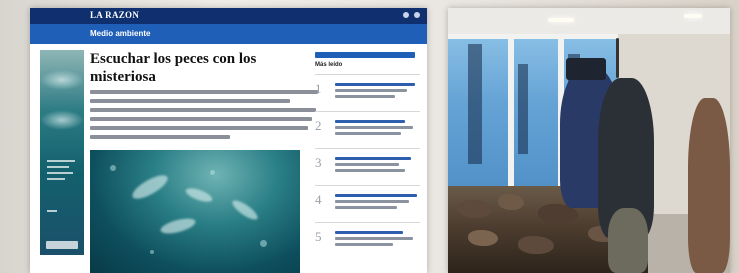  Describe the element at coordinates (367, 237) in the screenshot. I see `ranking-item: 5` at that location.